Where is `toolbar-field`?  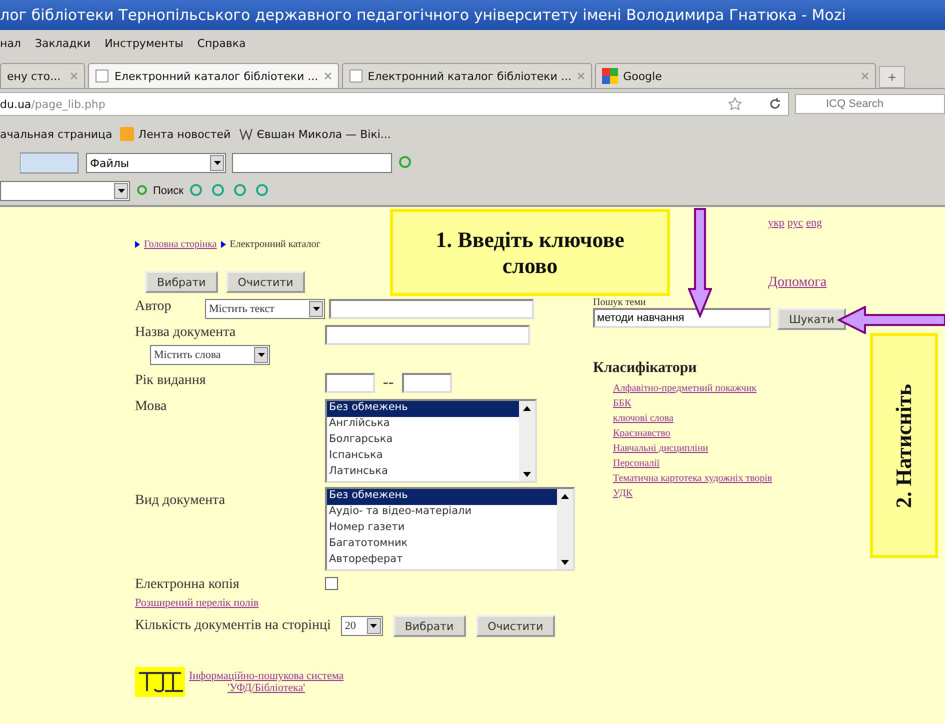 toolbar-field is located at coordinates (312, 163).